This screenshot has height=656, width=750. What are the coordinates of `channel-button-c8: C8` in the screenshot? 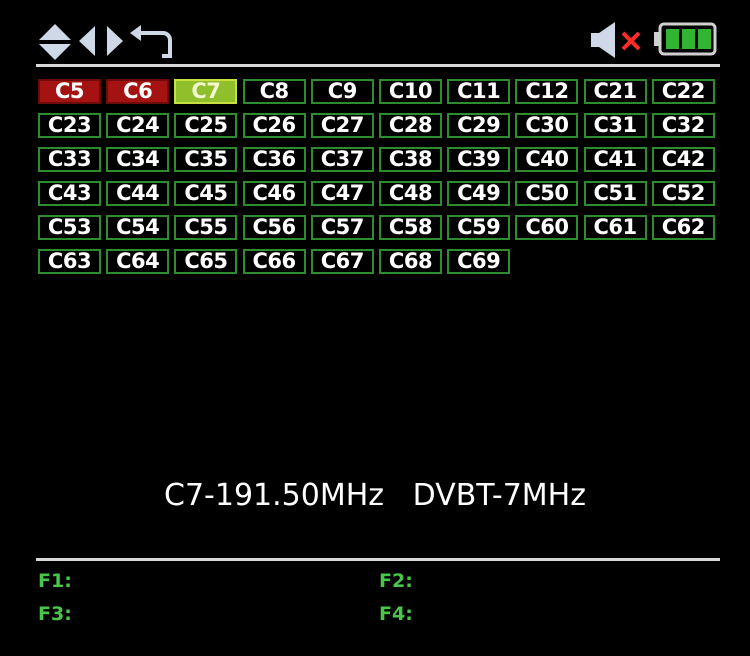 It's located at (274, 91).